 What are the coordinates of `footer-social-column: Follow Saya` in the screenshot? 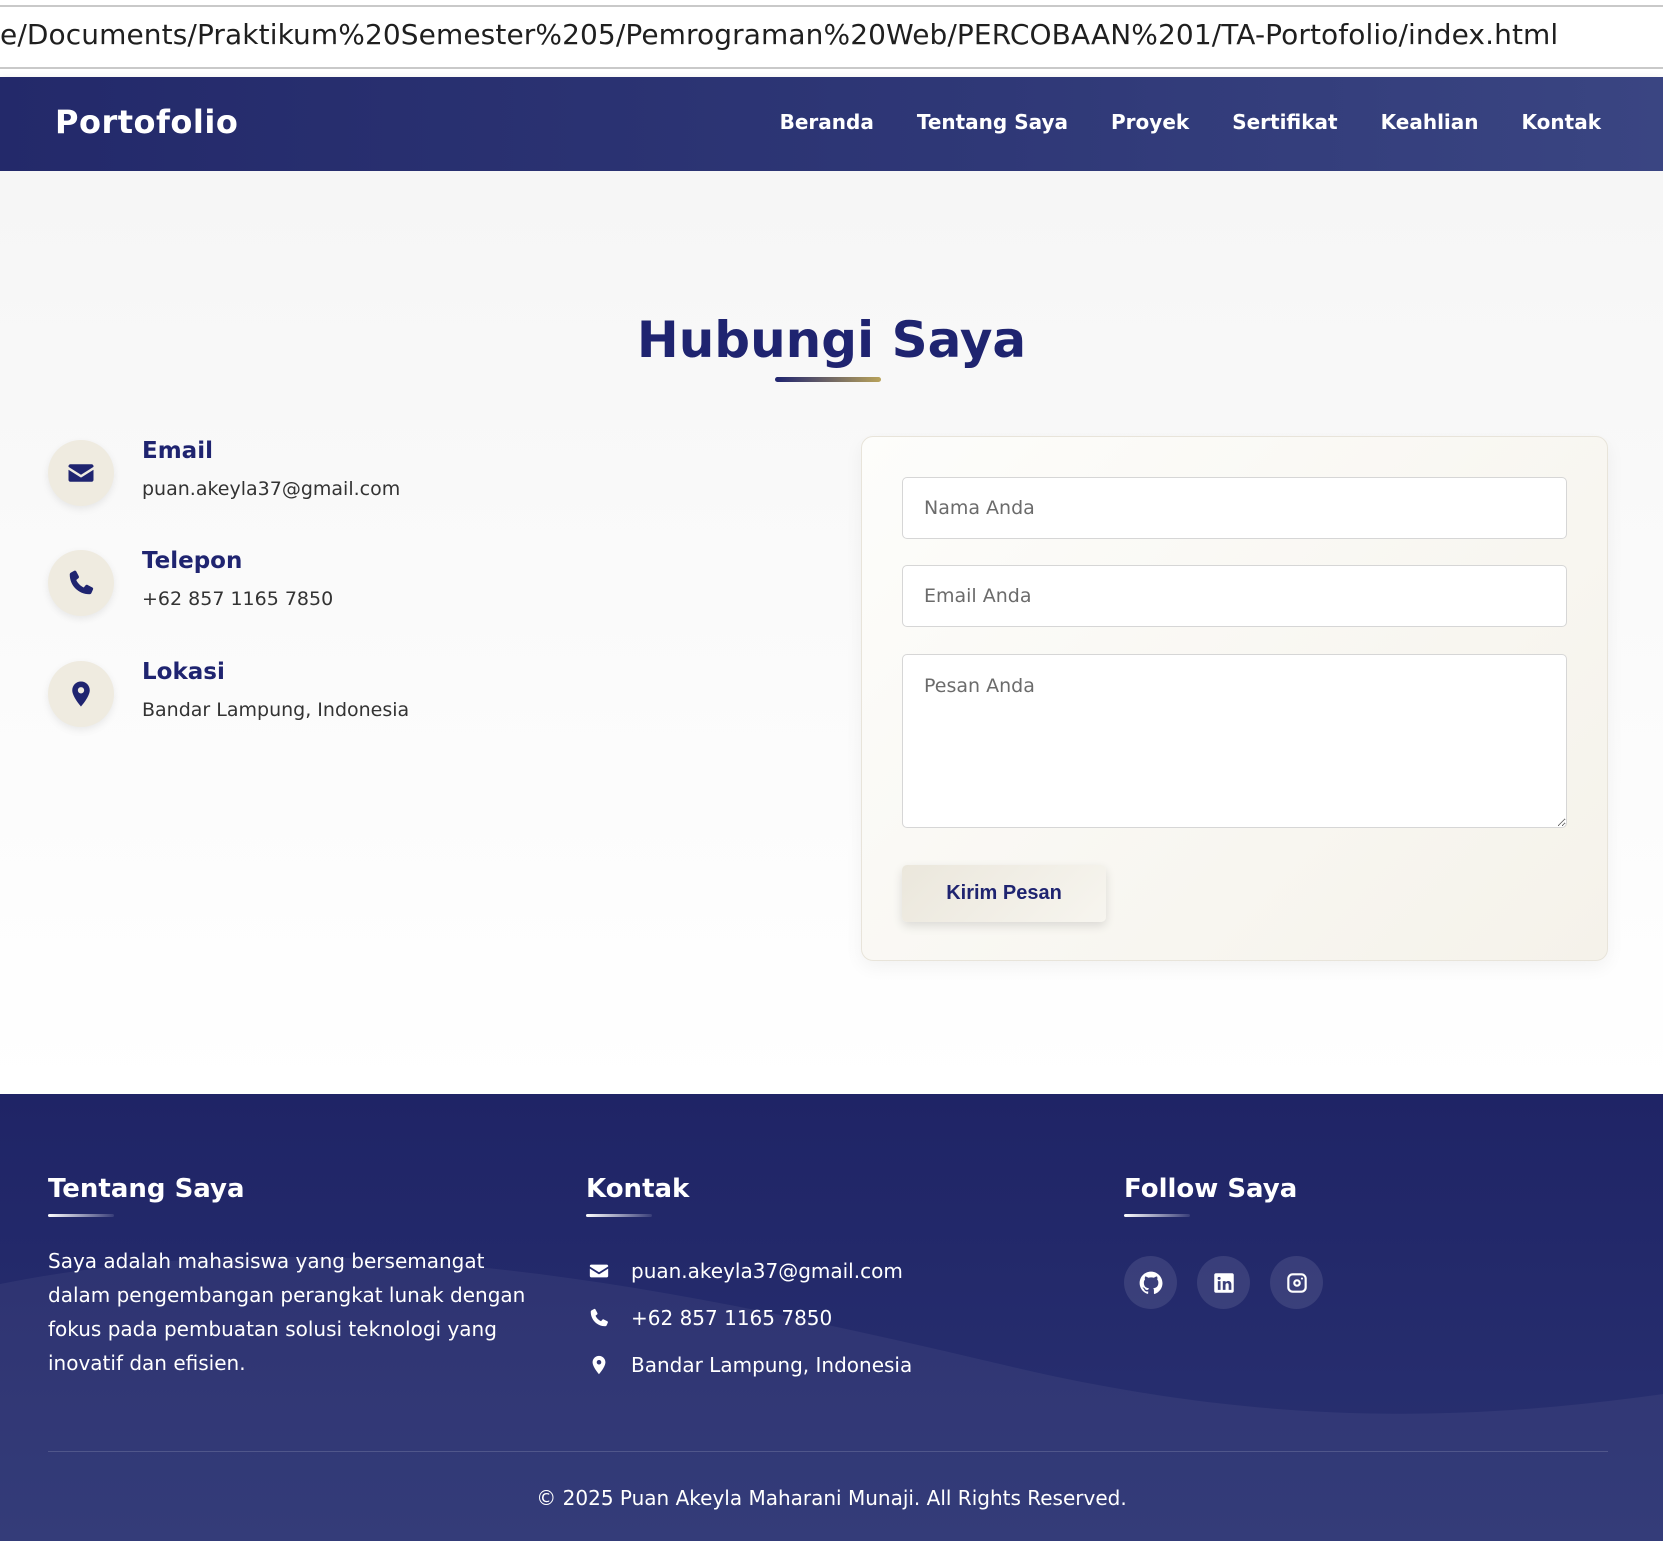 It's located at (1223, 1241).